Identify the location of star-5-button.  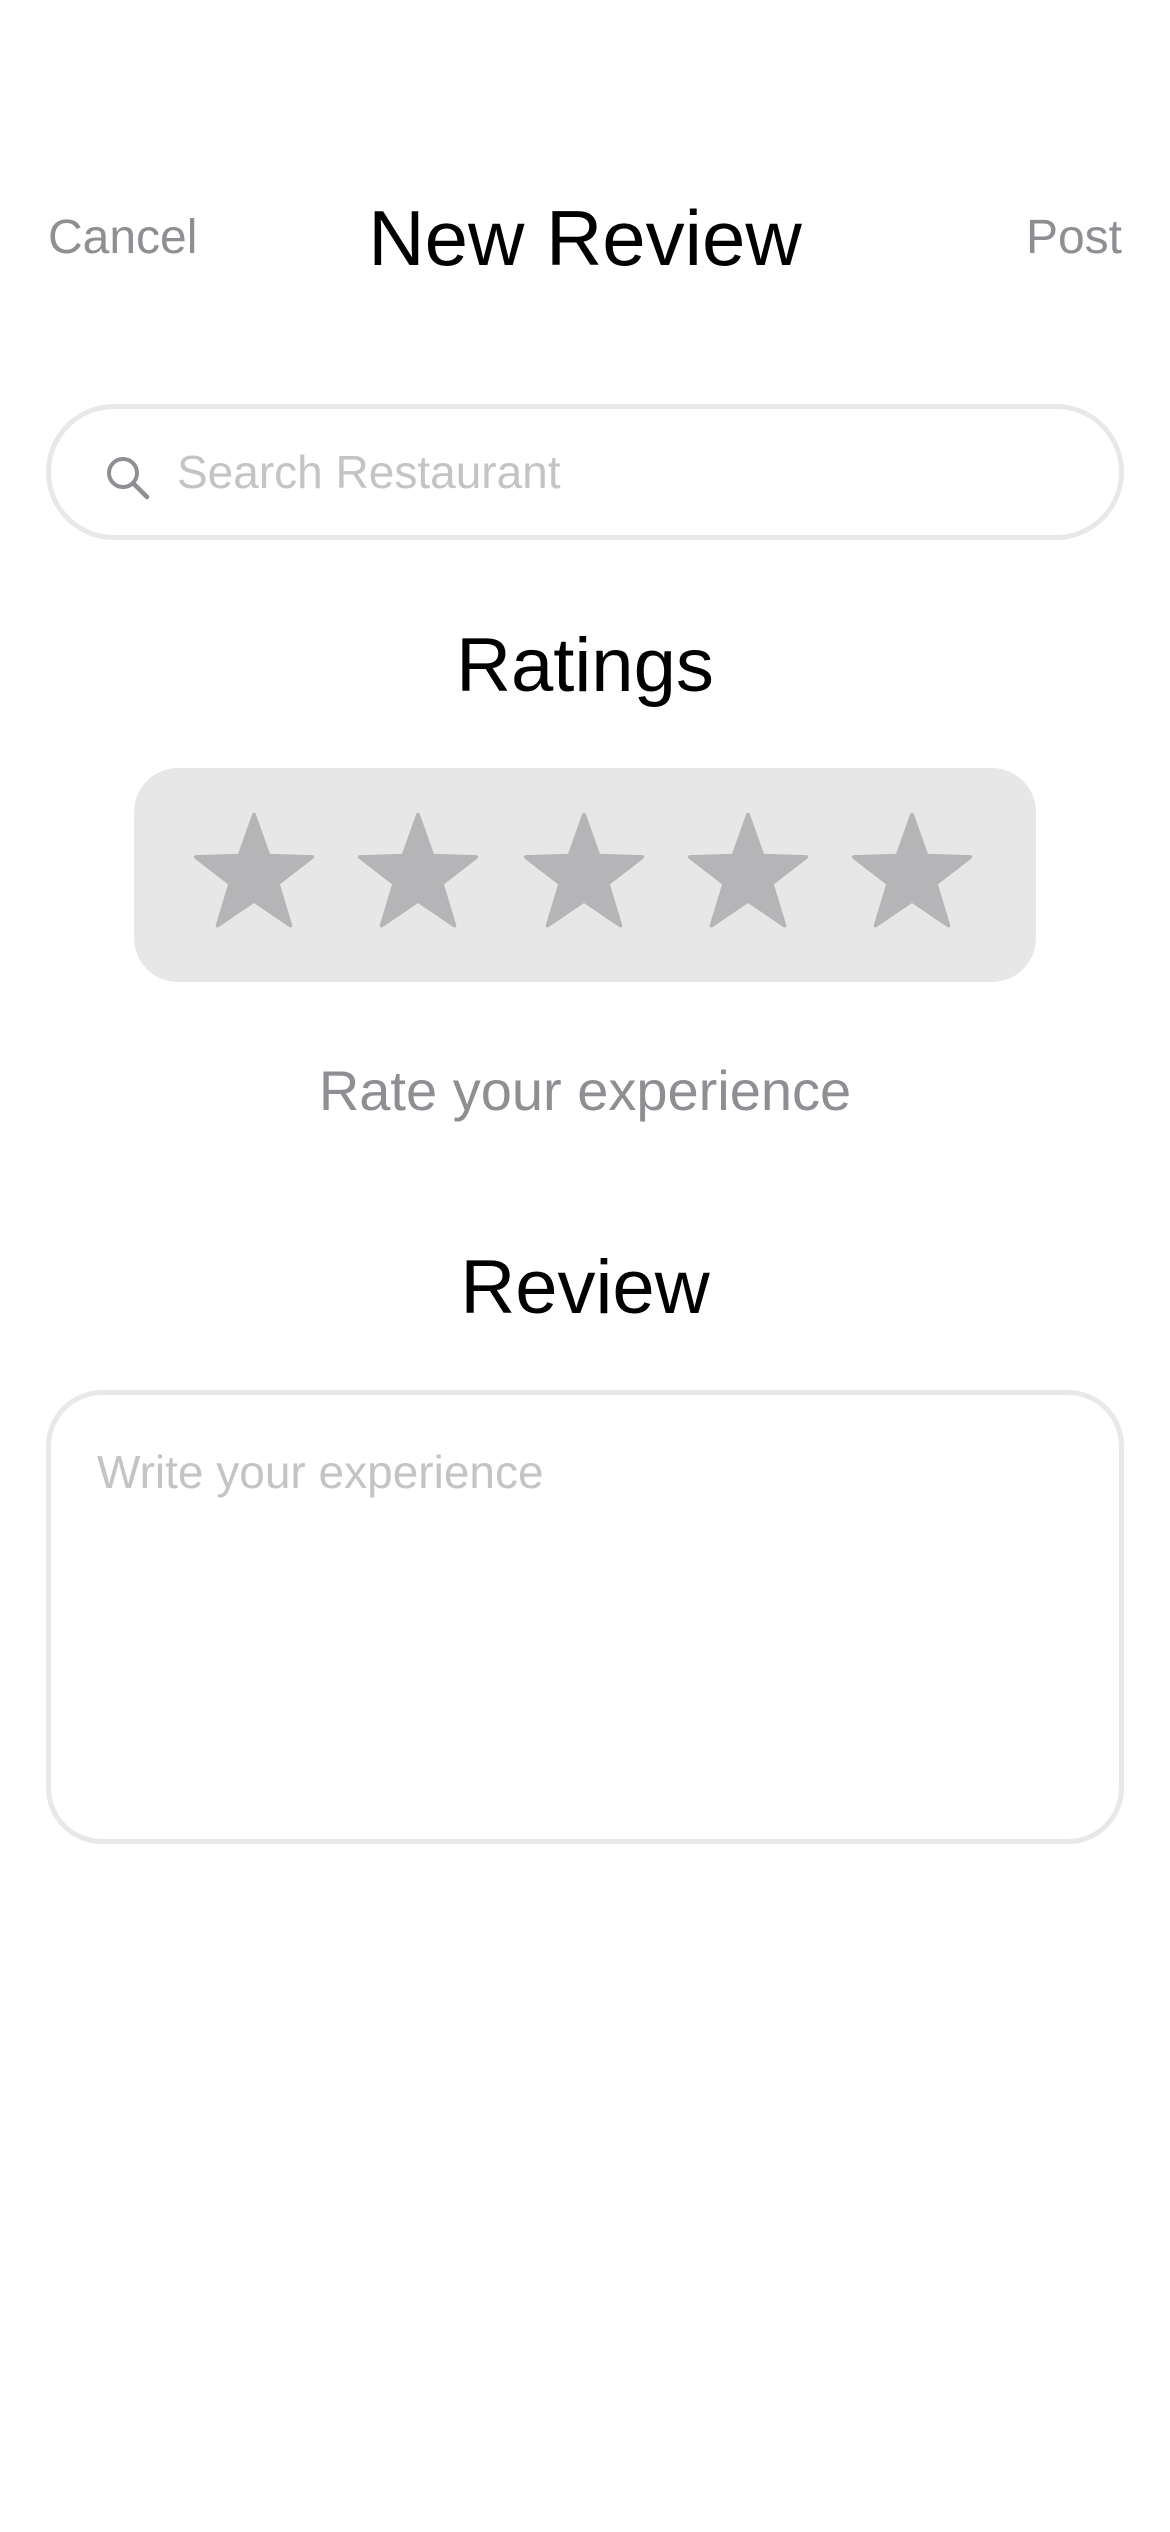
(912, 874).